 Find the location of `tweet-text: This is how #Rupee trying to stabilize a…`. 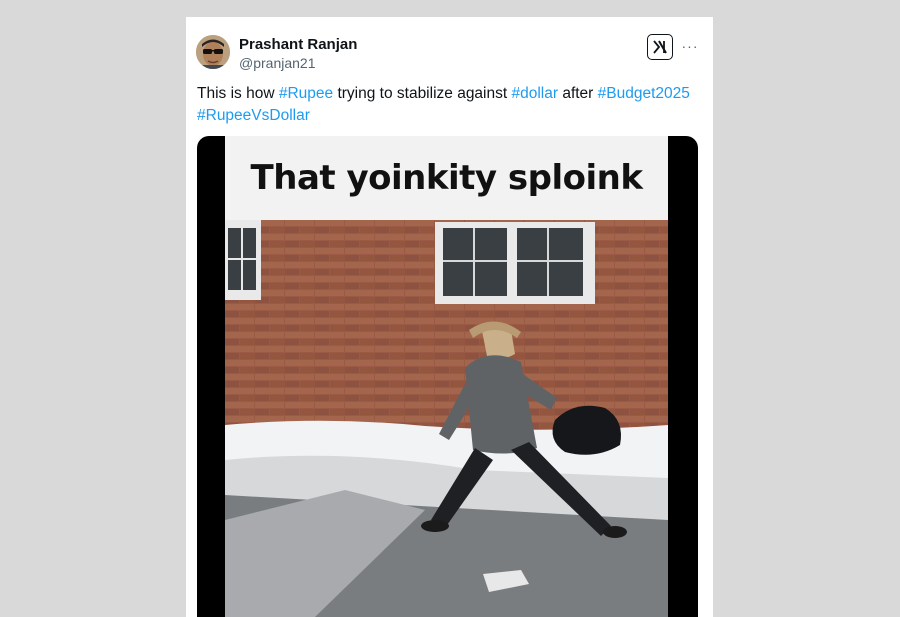

tweet-text: This is how #Rupee trying to stabilize a… is located at coordinates (449, 105).